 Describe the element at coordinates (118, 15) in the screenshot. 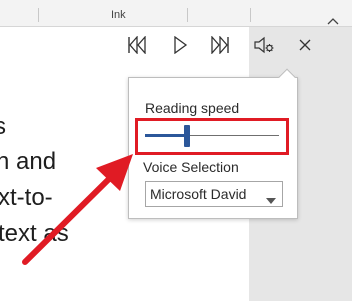

I see `ribbon-group-label-ink: Ink` at that location.